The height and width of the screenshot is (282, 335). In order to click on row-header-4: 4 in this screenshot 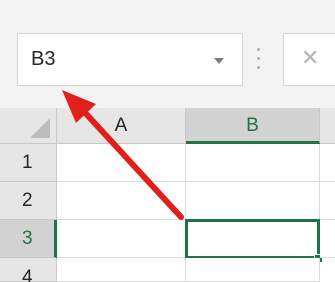, I will do `click(28, 270)`.